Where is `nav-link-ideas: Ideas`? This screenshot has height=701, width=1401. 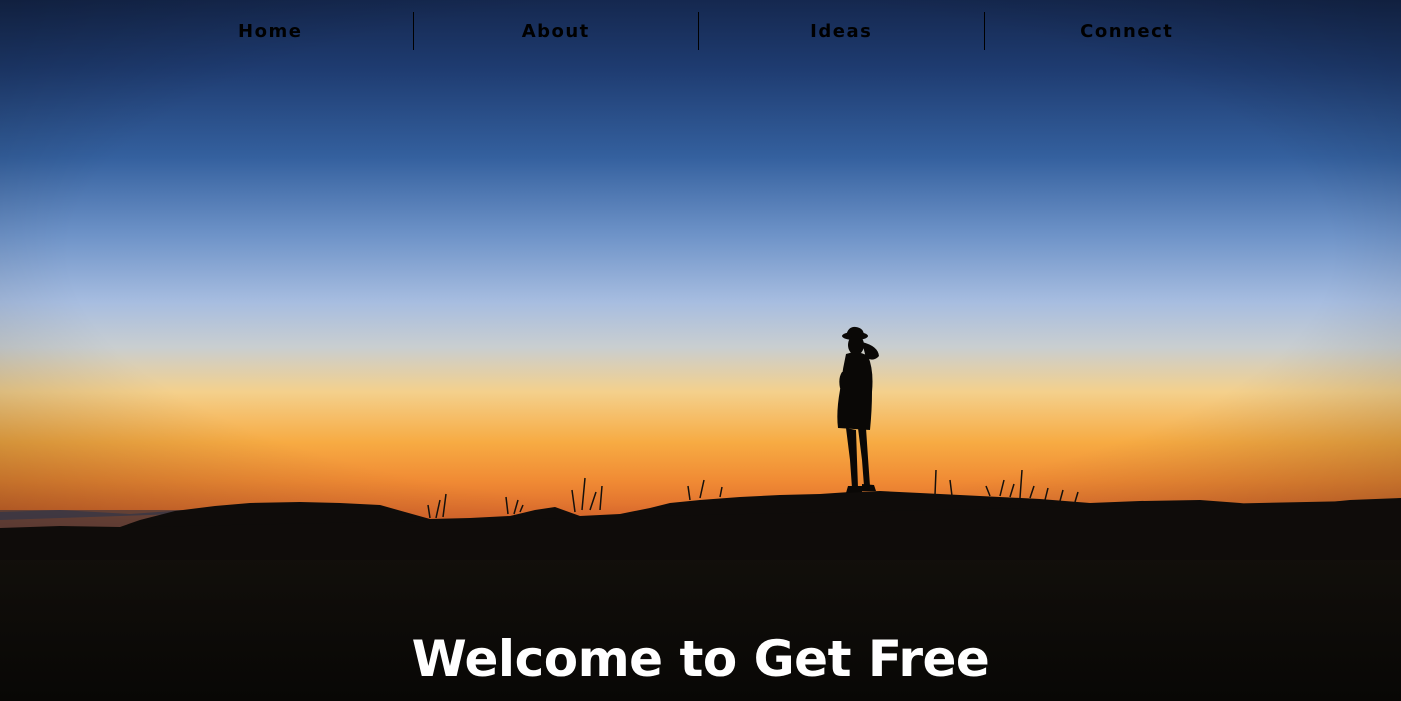 nav-link-ideas: Ideas is located at coordinates (841, 31).